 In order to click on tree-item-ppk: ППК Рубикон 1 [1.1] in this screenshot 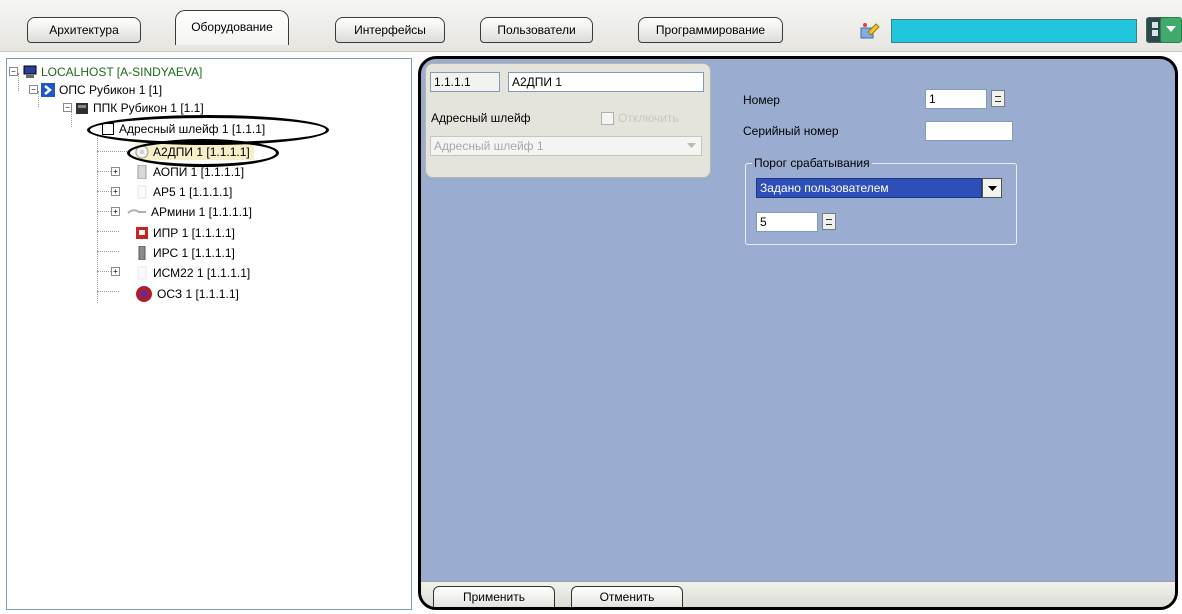, I will do `click(139, 107)`.